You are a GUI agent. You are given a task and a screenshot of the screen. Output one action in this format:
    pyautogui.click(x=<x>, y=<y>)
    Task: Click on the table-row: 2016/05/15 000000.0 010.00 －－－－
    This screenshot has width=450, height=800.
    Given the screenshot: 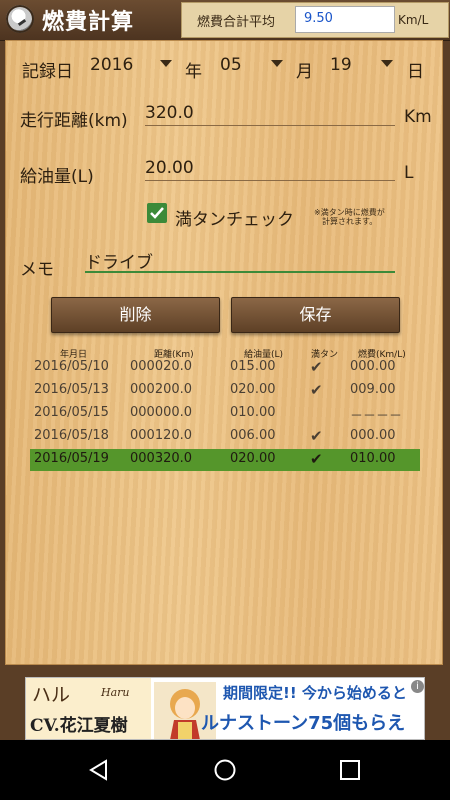 What is the action you would take?
    pyautogui.click(x=225, y=415)
    